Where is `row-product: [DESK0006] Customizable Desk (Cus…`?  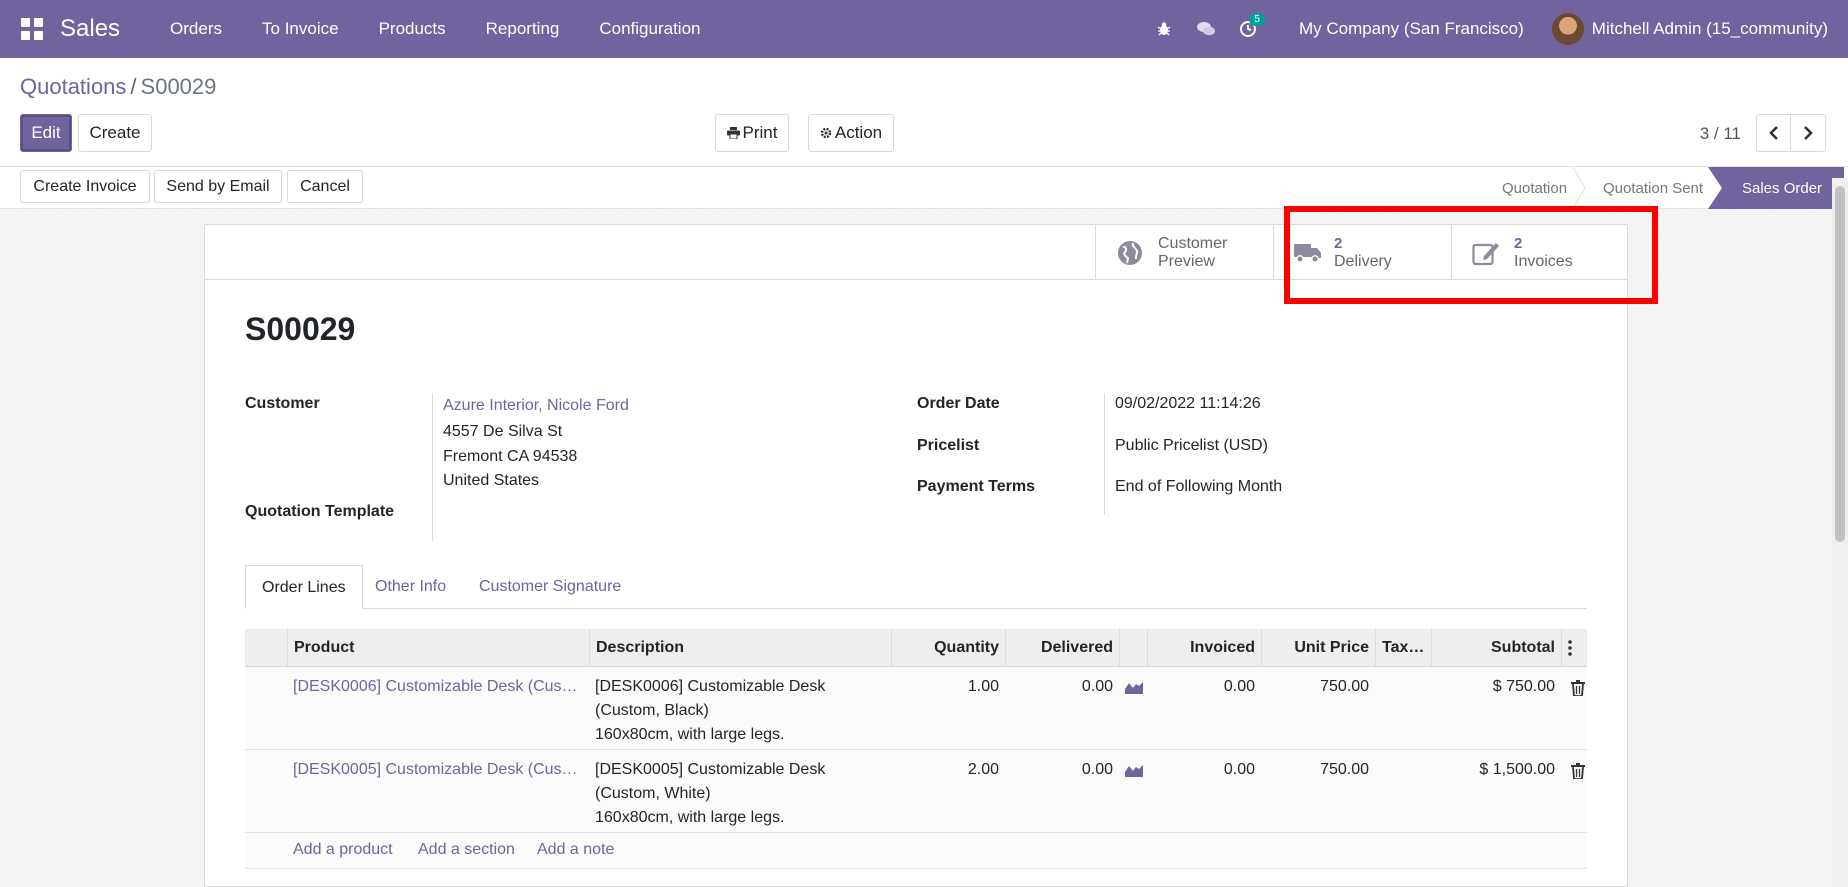 row-product: [DESK0006] Customizable Desk (Cus… is located at coordinates (435, 687).